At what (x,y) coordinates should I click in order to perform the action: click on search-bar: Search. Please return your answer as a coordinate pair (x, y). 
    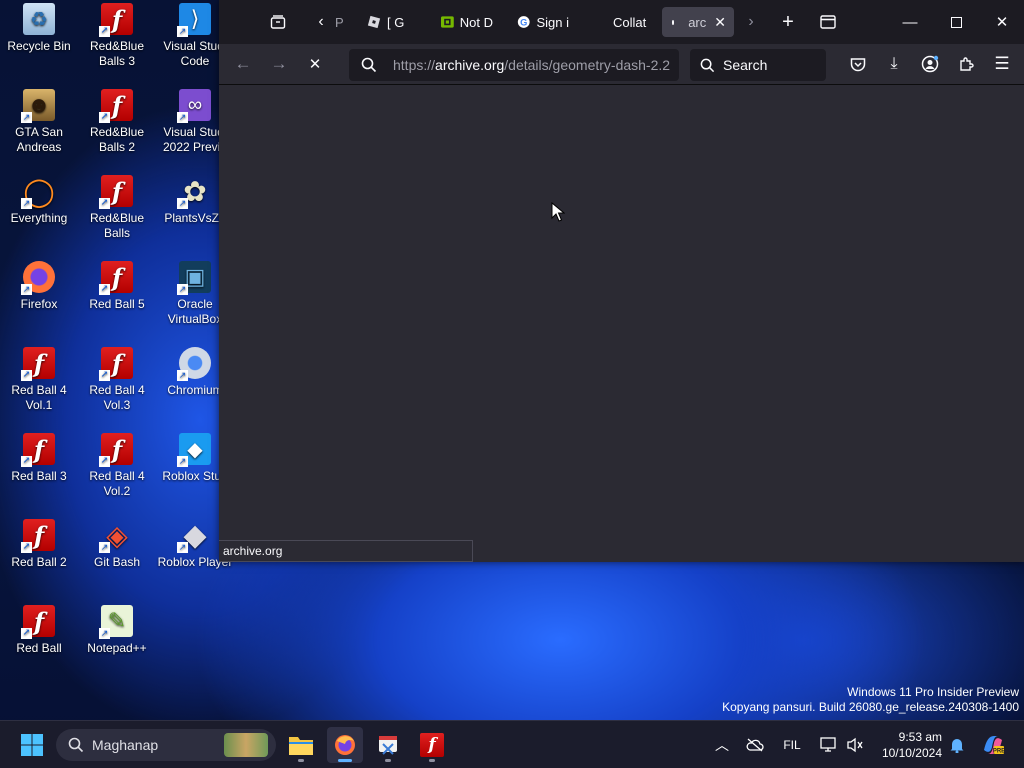
    Looking at the image, I should click on (758, 65).